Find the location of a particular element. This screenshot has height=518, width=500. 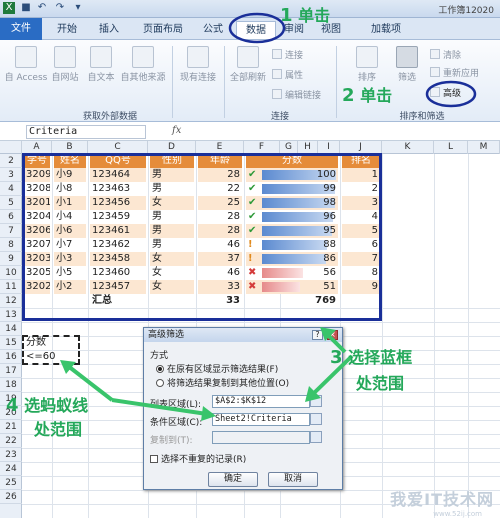

row-header: 2 is located at coordinates (11, 161).